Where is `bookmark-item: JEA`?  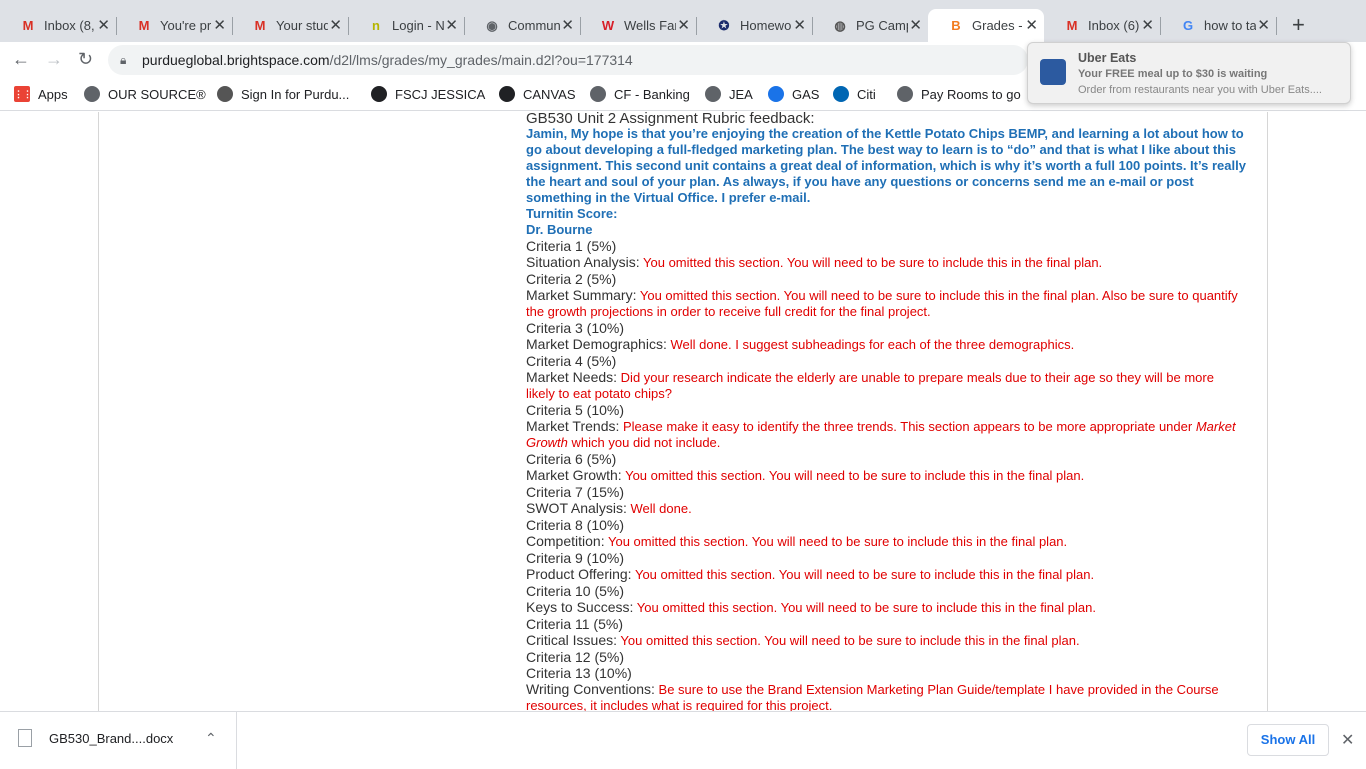 bookmark-item: JEA is located at coordinates (729, 94).